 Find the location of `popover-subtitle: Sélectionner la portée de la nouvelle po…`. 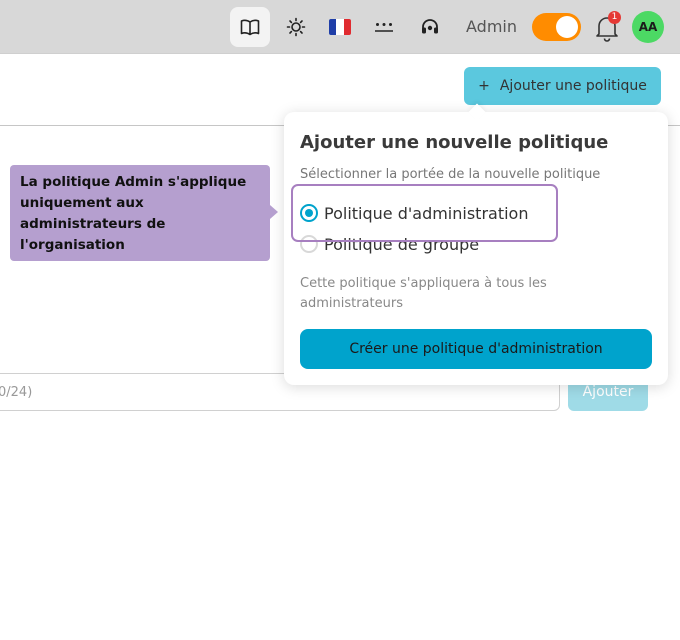

popover-subtitle: Sélectionner la portée de la nouvelle po… is located at coordinates (450, 174).